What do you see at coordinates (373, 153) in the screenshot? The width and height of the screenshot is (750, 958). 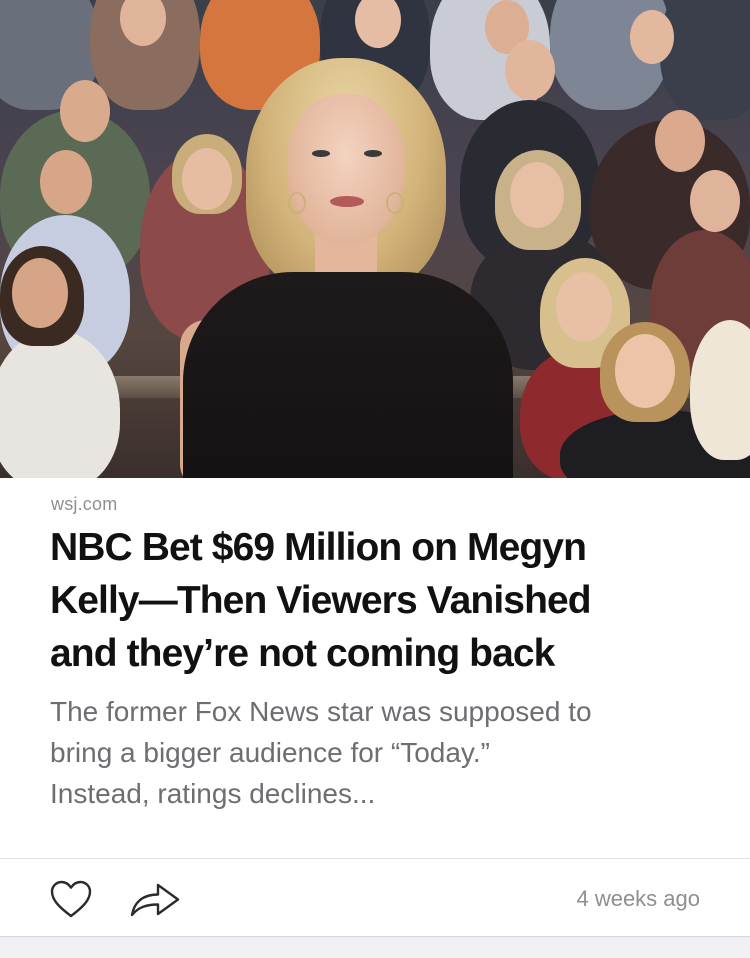 I see `host-eye-right` at bounding box center [373, 153].